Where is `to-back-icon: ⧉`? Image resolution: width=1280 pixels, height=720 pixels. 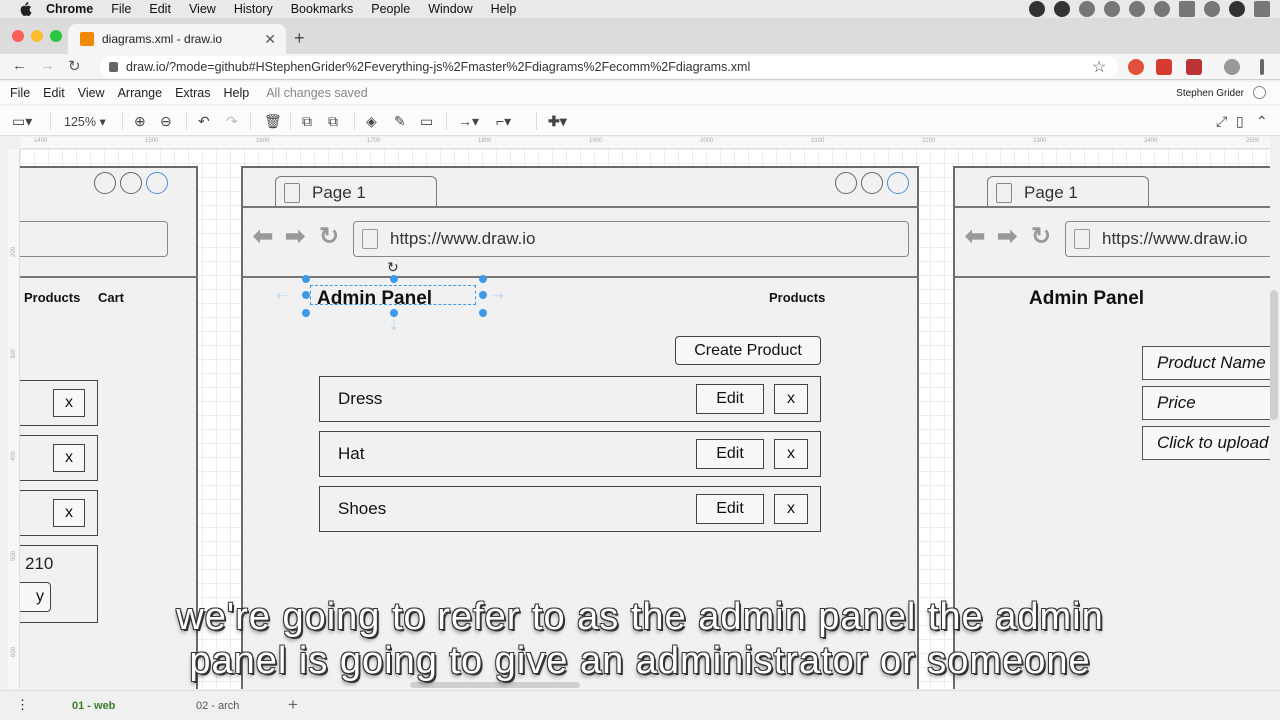 to-back-icon: ⧉ is located at coordinates (333, 121).